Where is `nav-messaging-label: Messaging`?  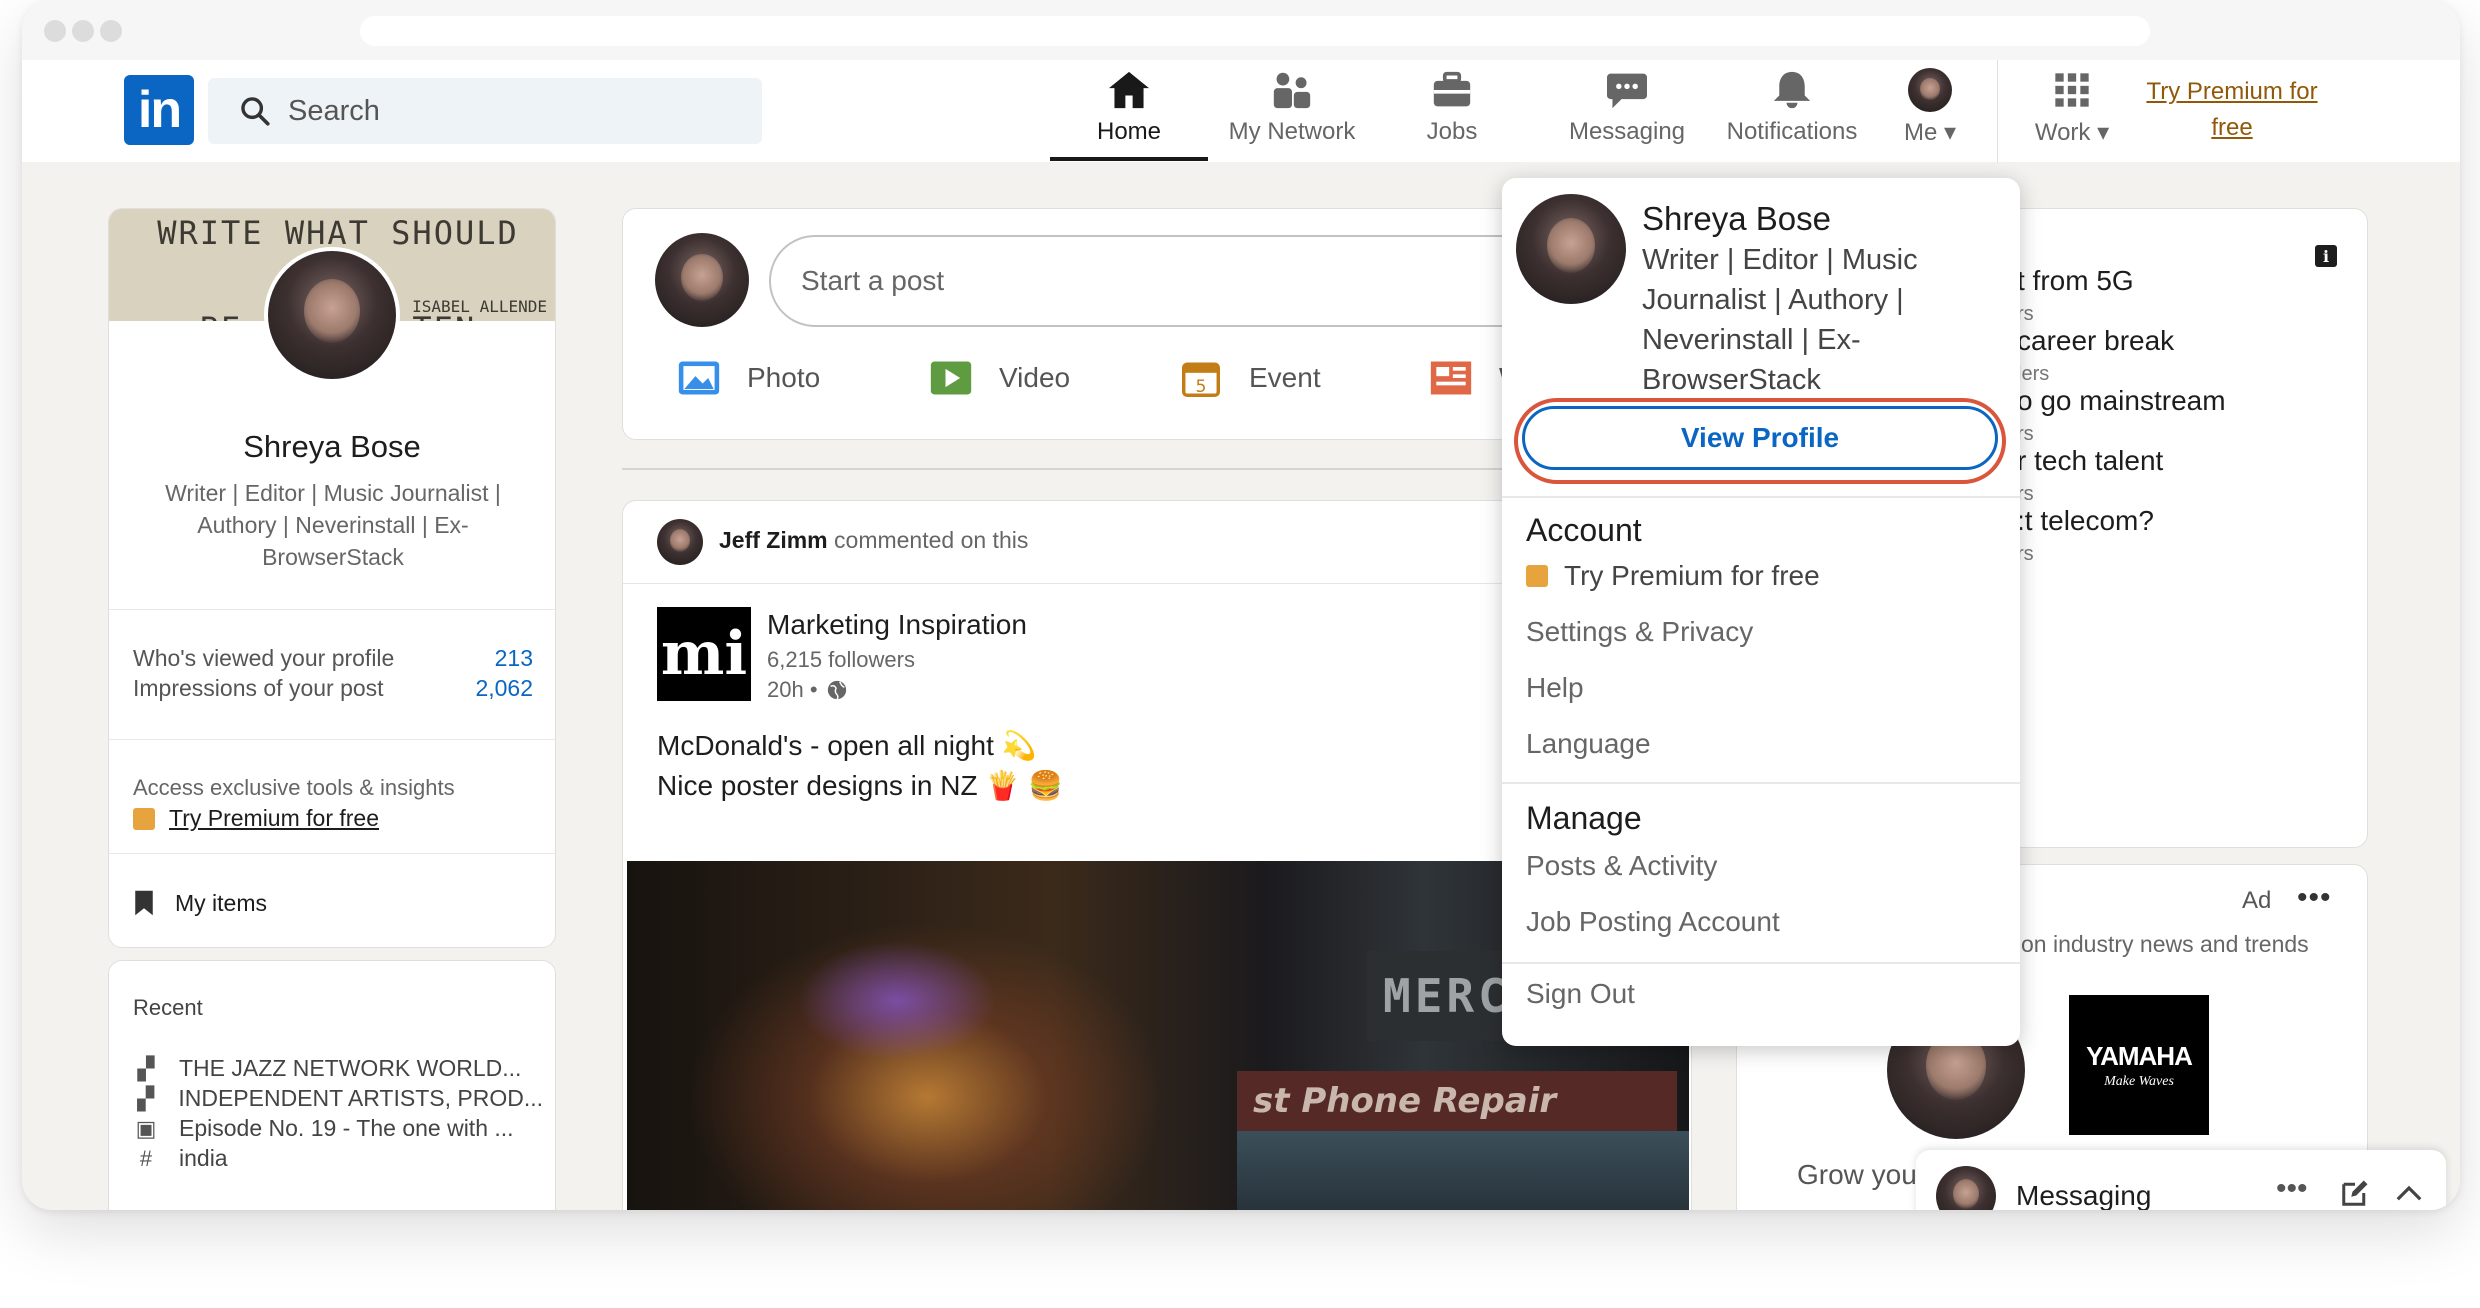 nav-messaging-label: Messaging is located at coordinates (1627, 131).